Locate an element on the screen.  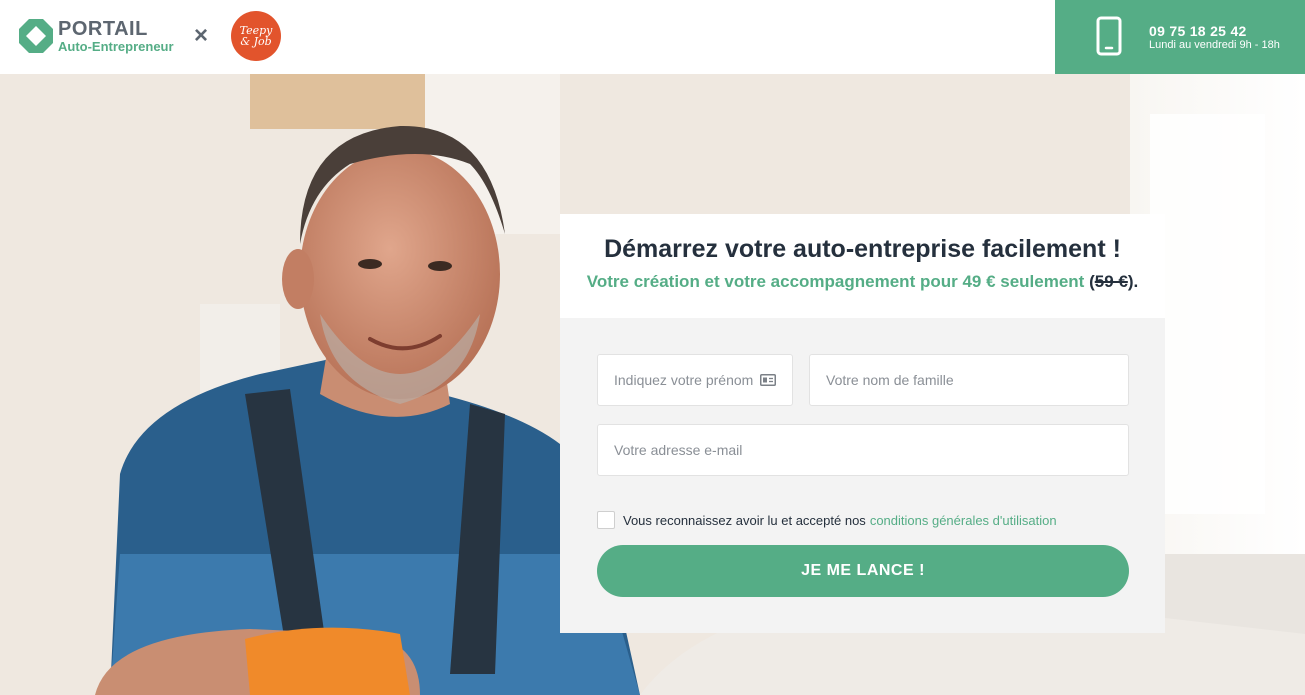
last-name-input is located at coordinates (969, 380).